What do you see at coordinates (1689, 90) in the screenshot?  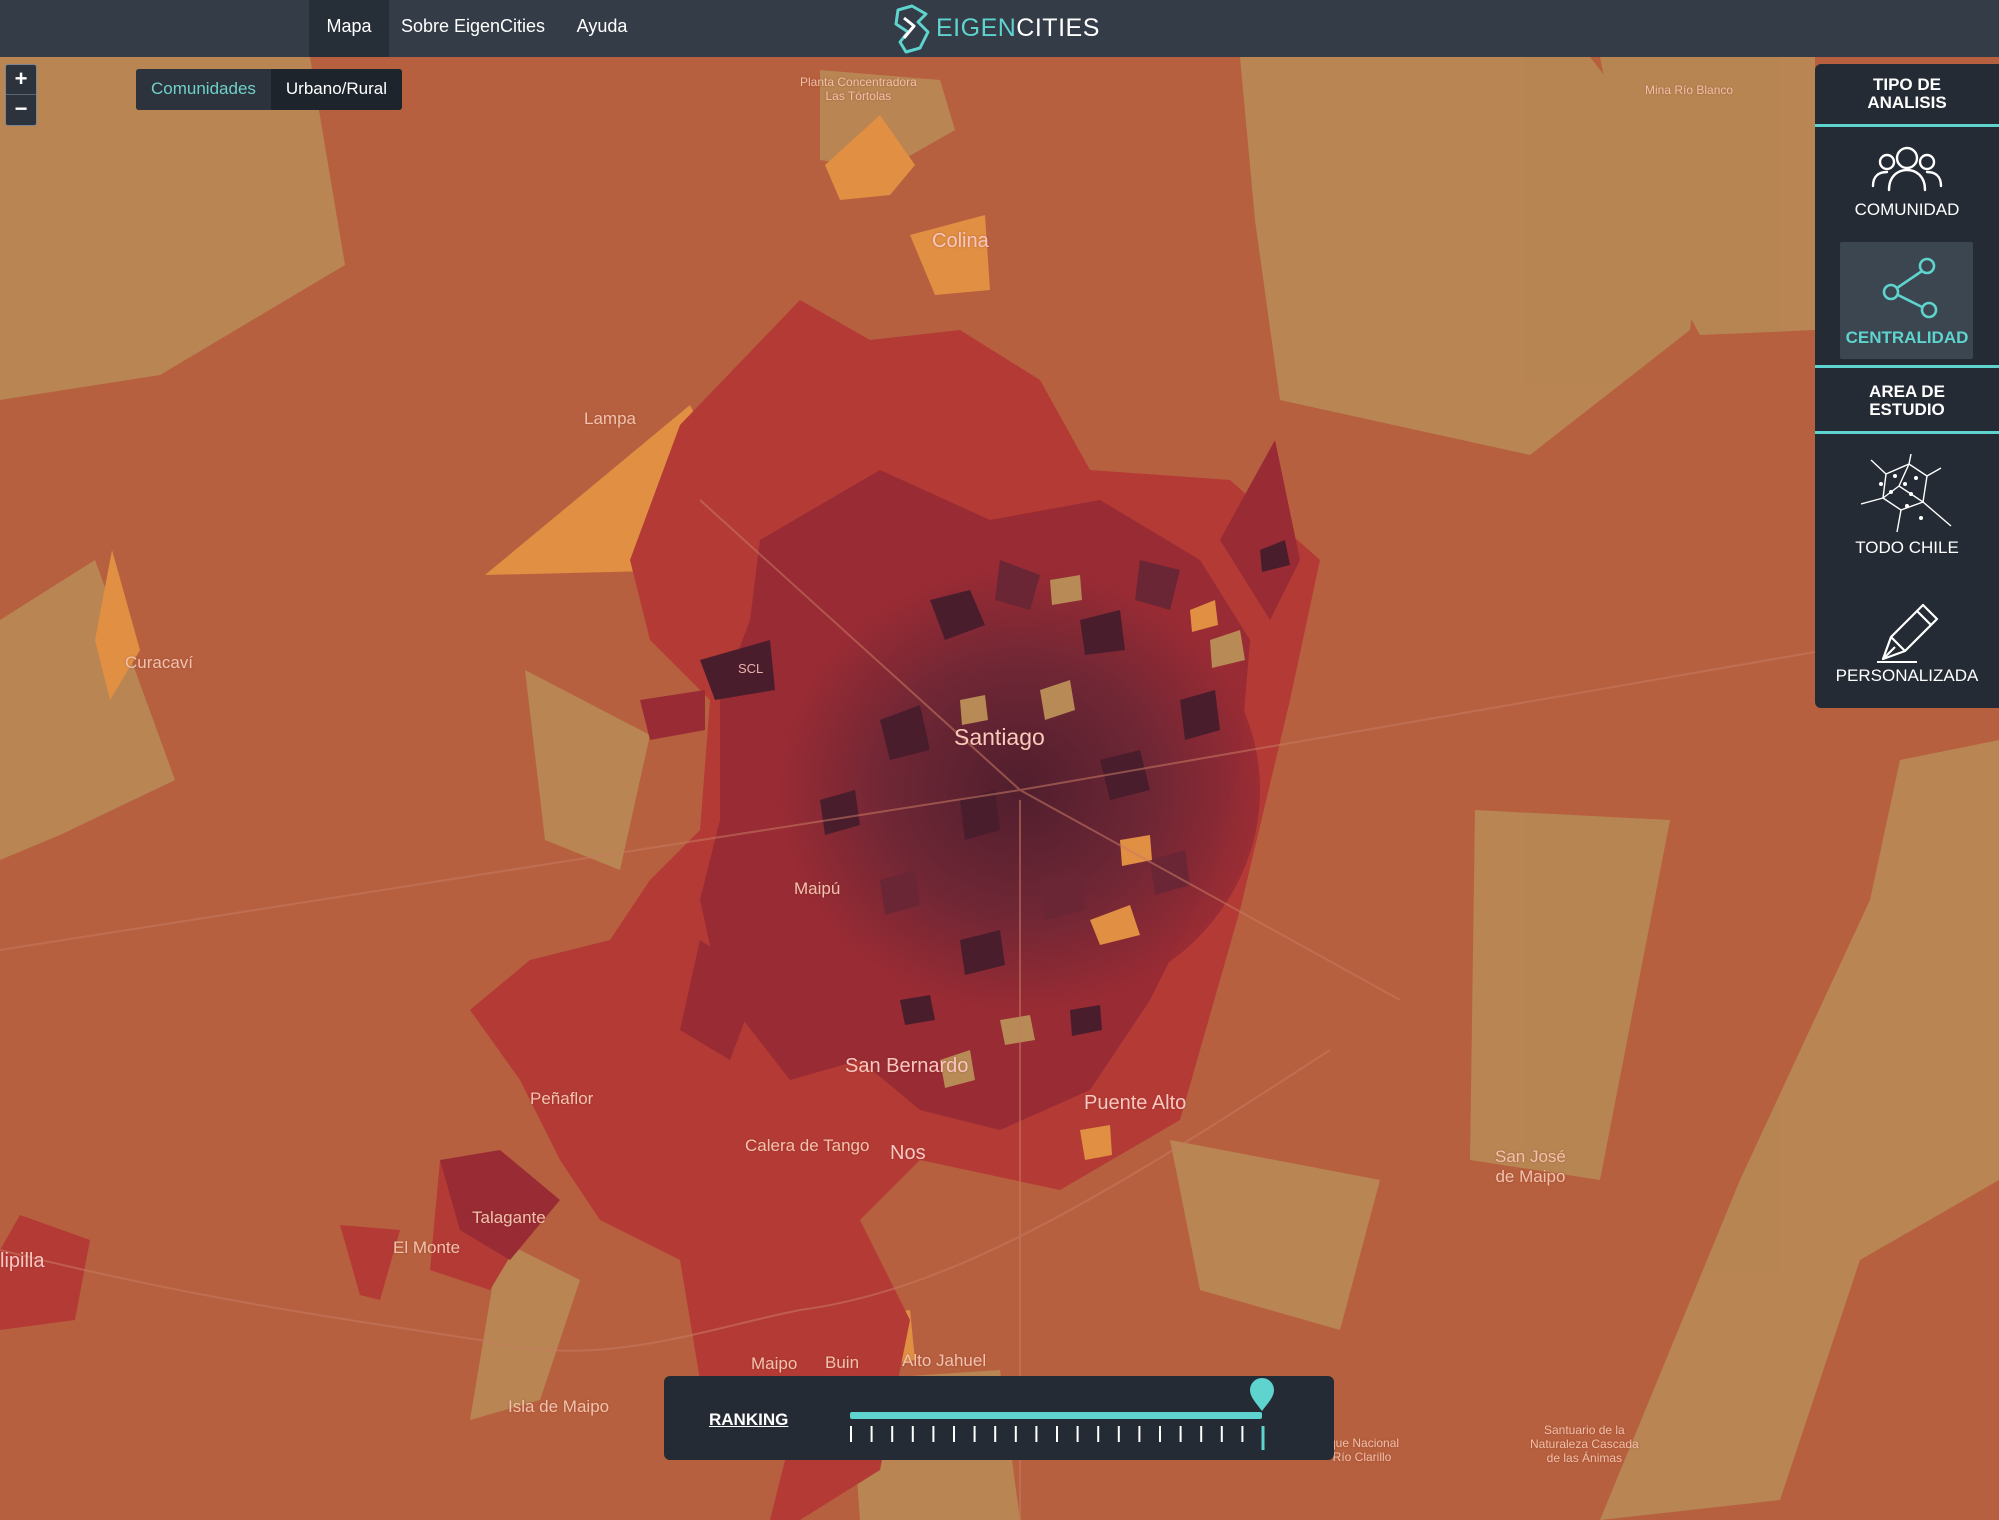 I see `place-label: Mina Río Blanco` at bounding box center [1689, 90].